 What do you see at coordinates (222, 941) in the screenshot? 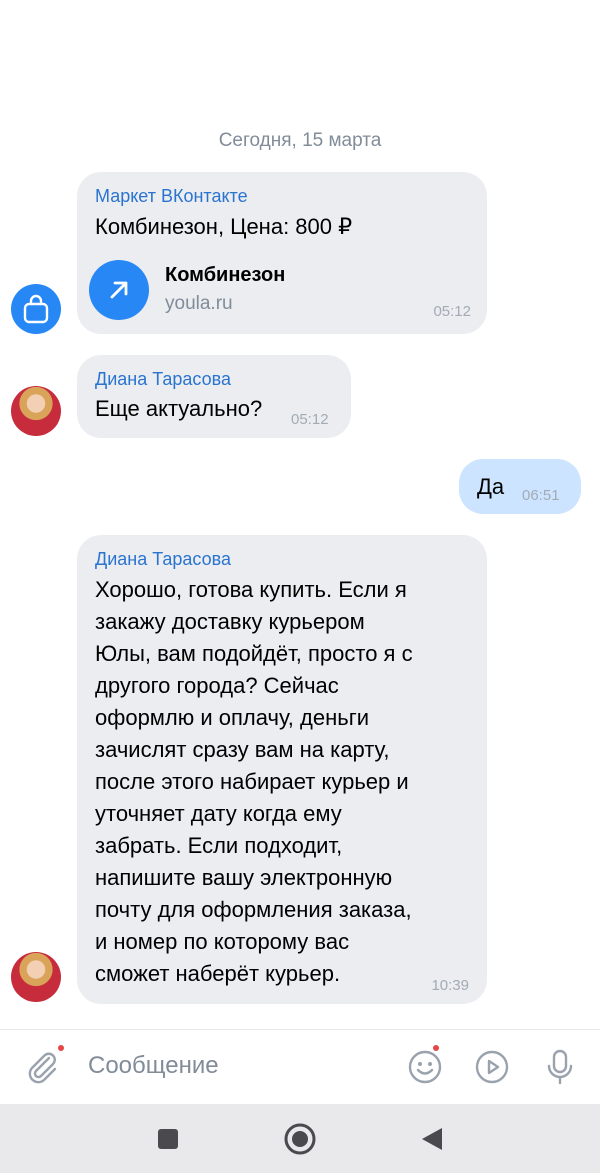
I see `message-line: и номер по которому вас` at bounding box center [222, 941].